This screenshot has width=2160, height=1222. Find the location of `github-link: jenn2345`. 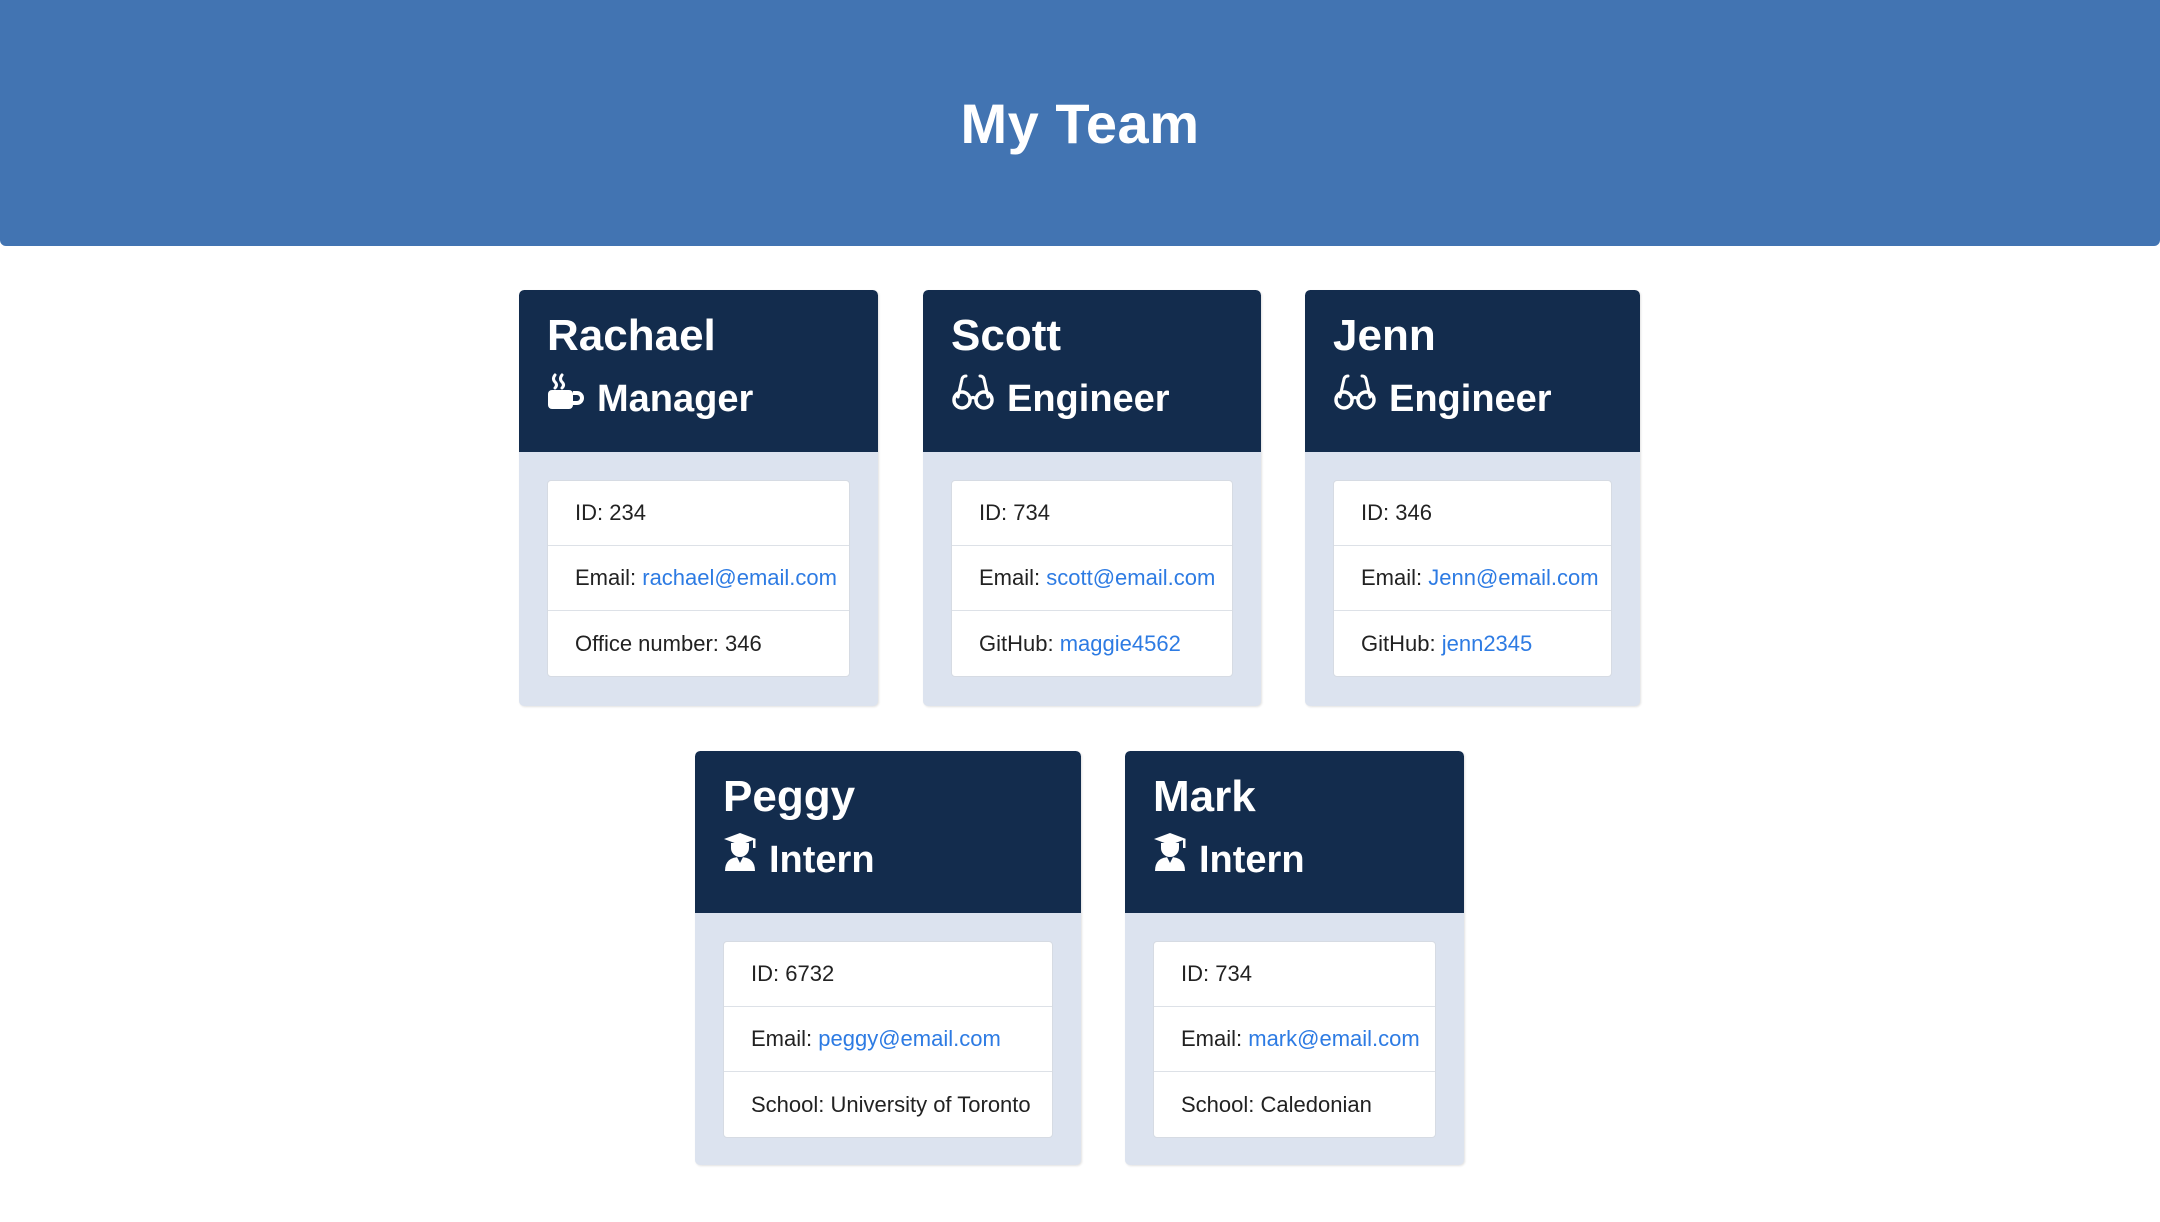

github-link: jenn2345 is located at coordinates (1487, 644).